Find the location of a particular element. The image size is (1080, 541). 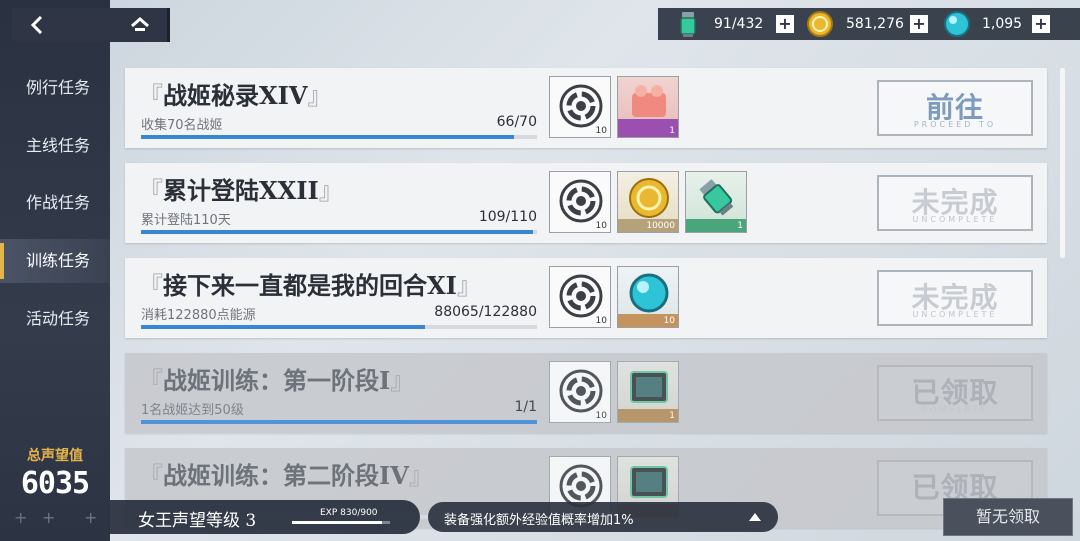

task-progress-text: 1/1 is located at coordinates (525, 407).